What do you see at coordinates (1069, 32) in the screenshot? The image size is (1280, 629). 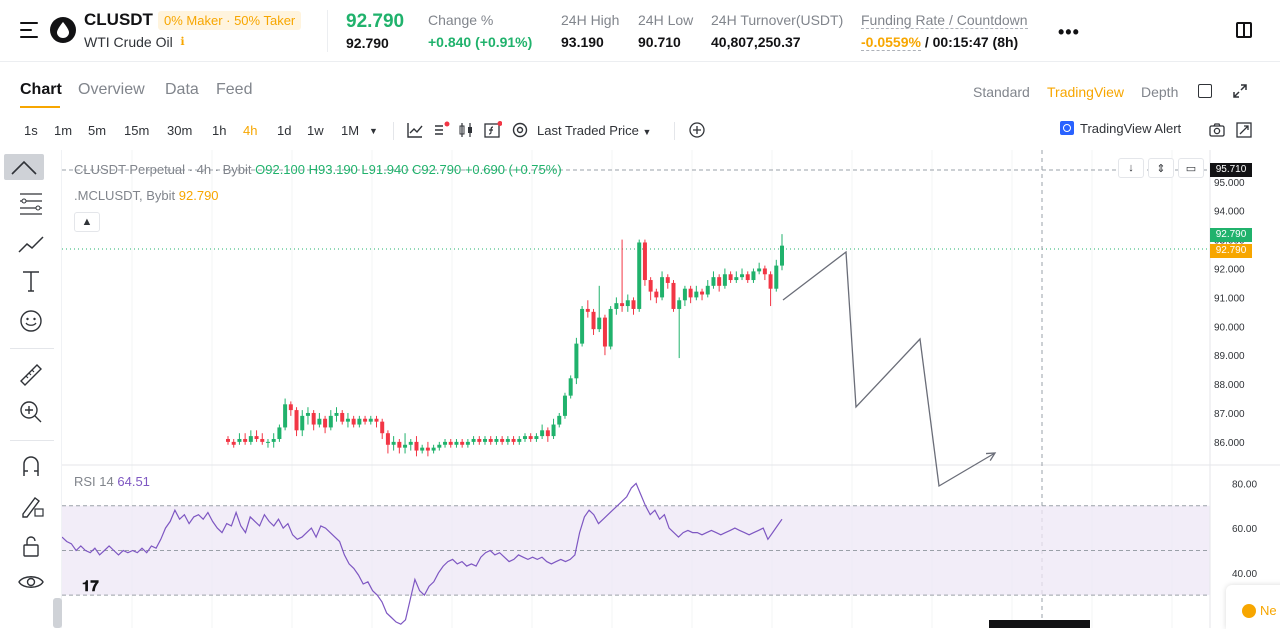 I see `more-icon: •••` at bounding box center [1069, 32].